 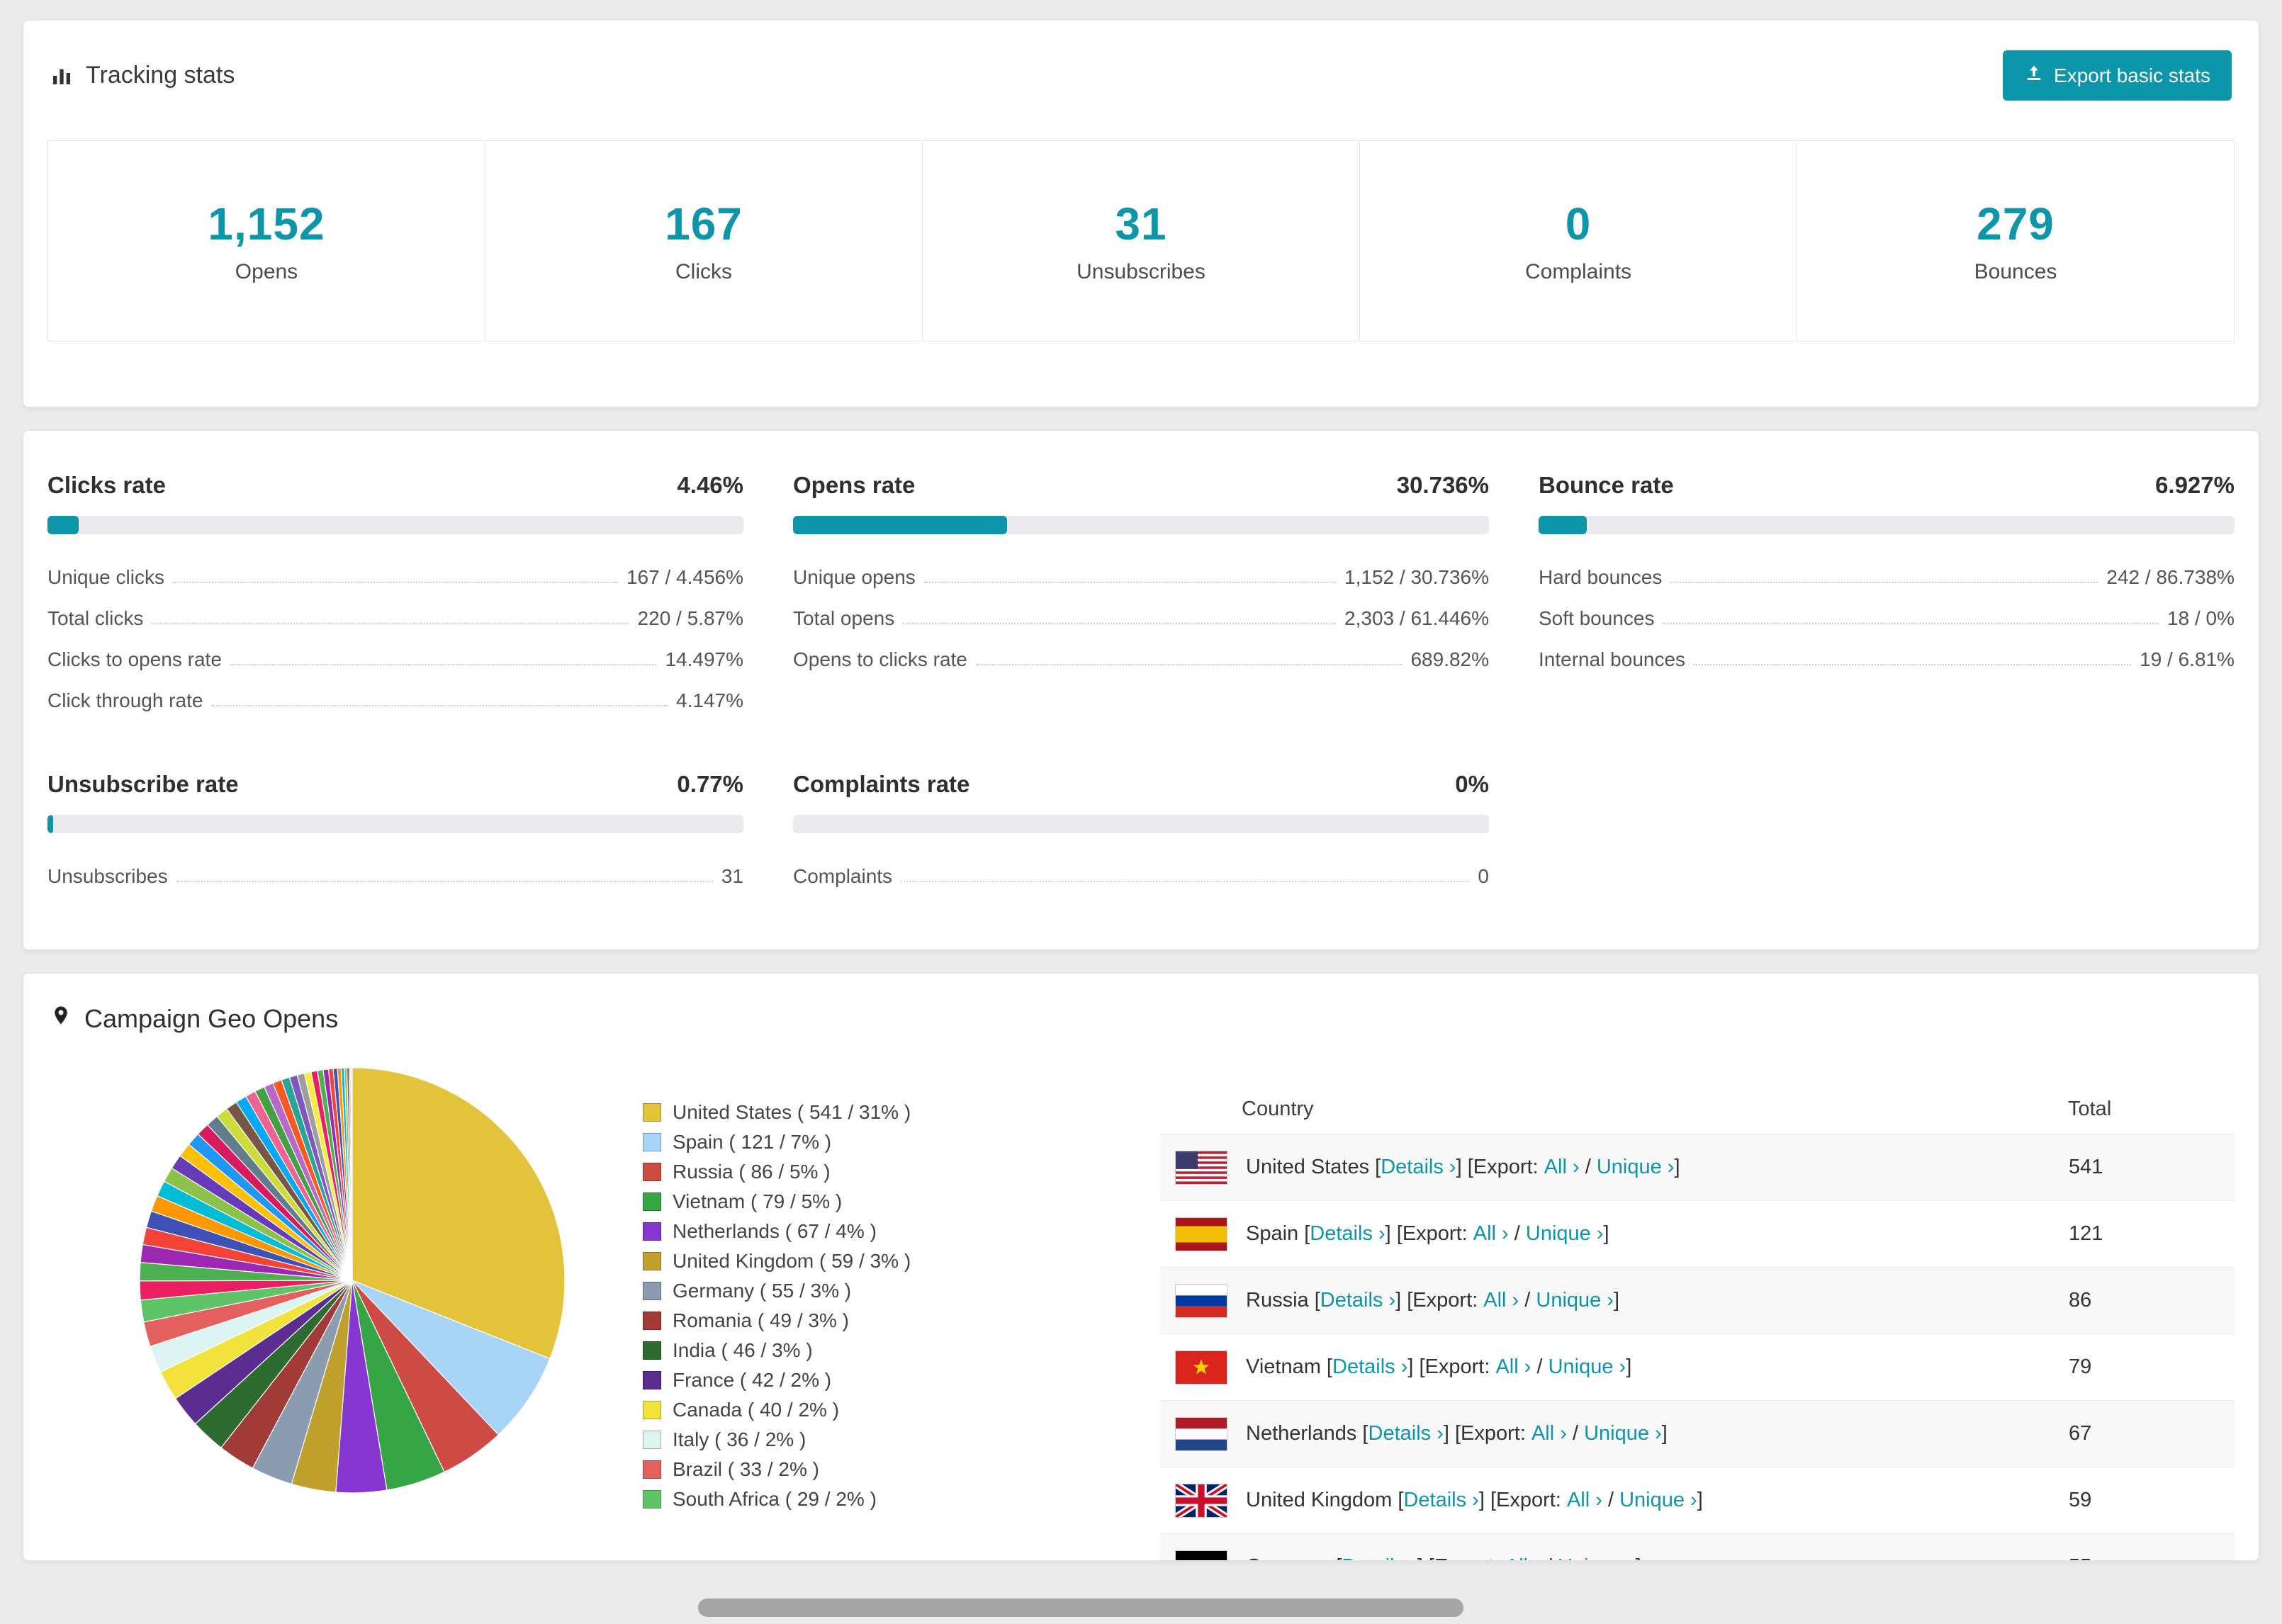 What do you see at coordinates (841, 1202) in the screenshot?
I see `legend-item-vietnam: Vietnam ( 79 / 5% )` at bounding box center [841, 1202].